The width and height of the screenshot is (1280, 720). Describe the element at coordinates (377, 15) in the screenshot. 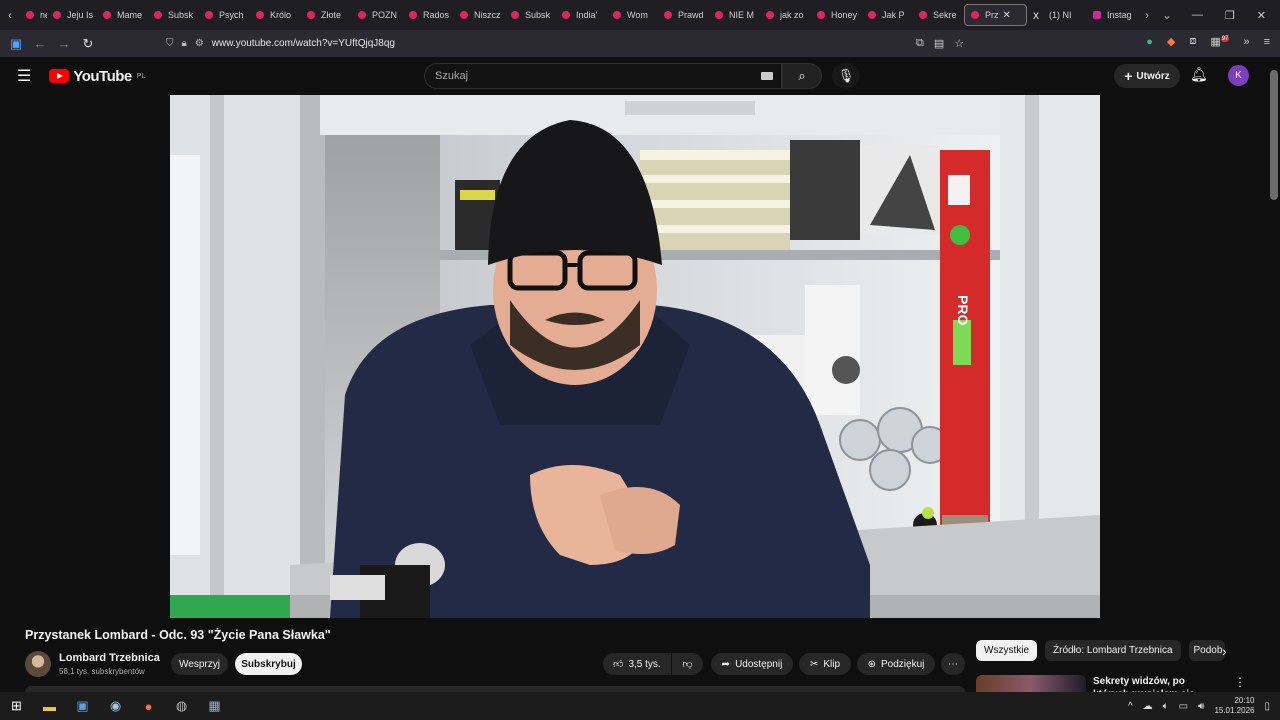

I see `browser-tab: POZN` at that location.